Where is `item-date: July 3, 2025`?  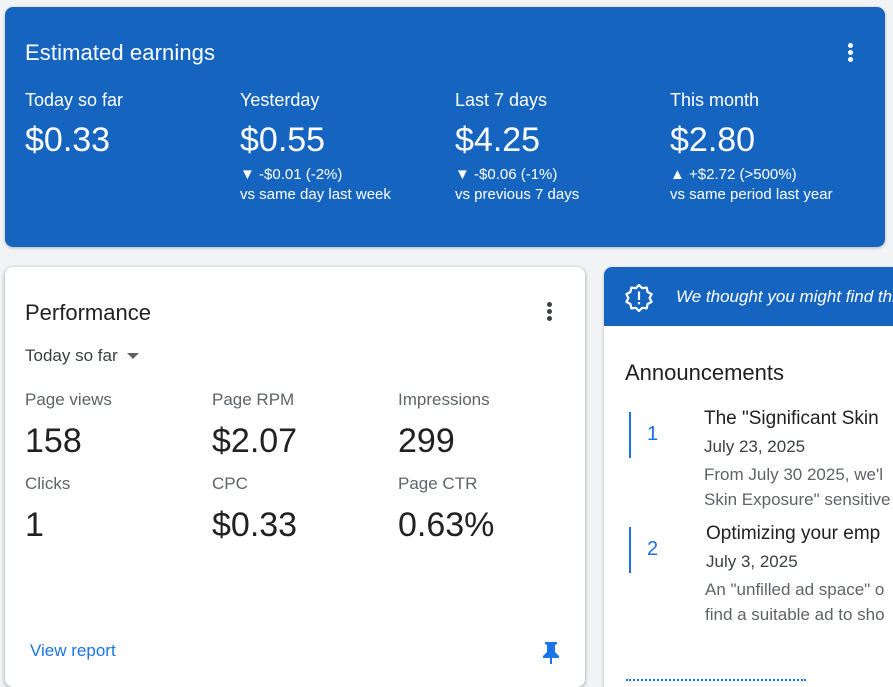 item-date: July 3, 2025 is located at coordinates (752, 561).